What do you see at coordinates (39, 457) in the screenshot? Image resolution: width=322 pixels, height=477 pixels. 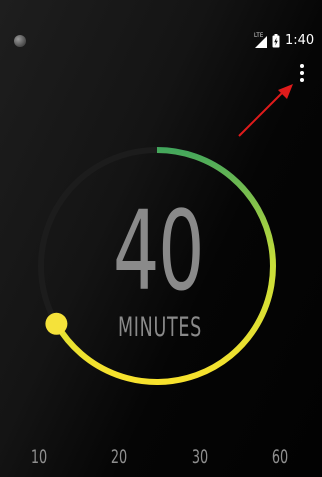 I see `preset-10: 10` at bounding box center [39, 457].